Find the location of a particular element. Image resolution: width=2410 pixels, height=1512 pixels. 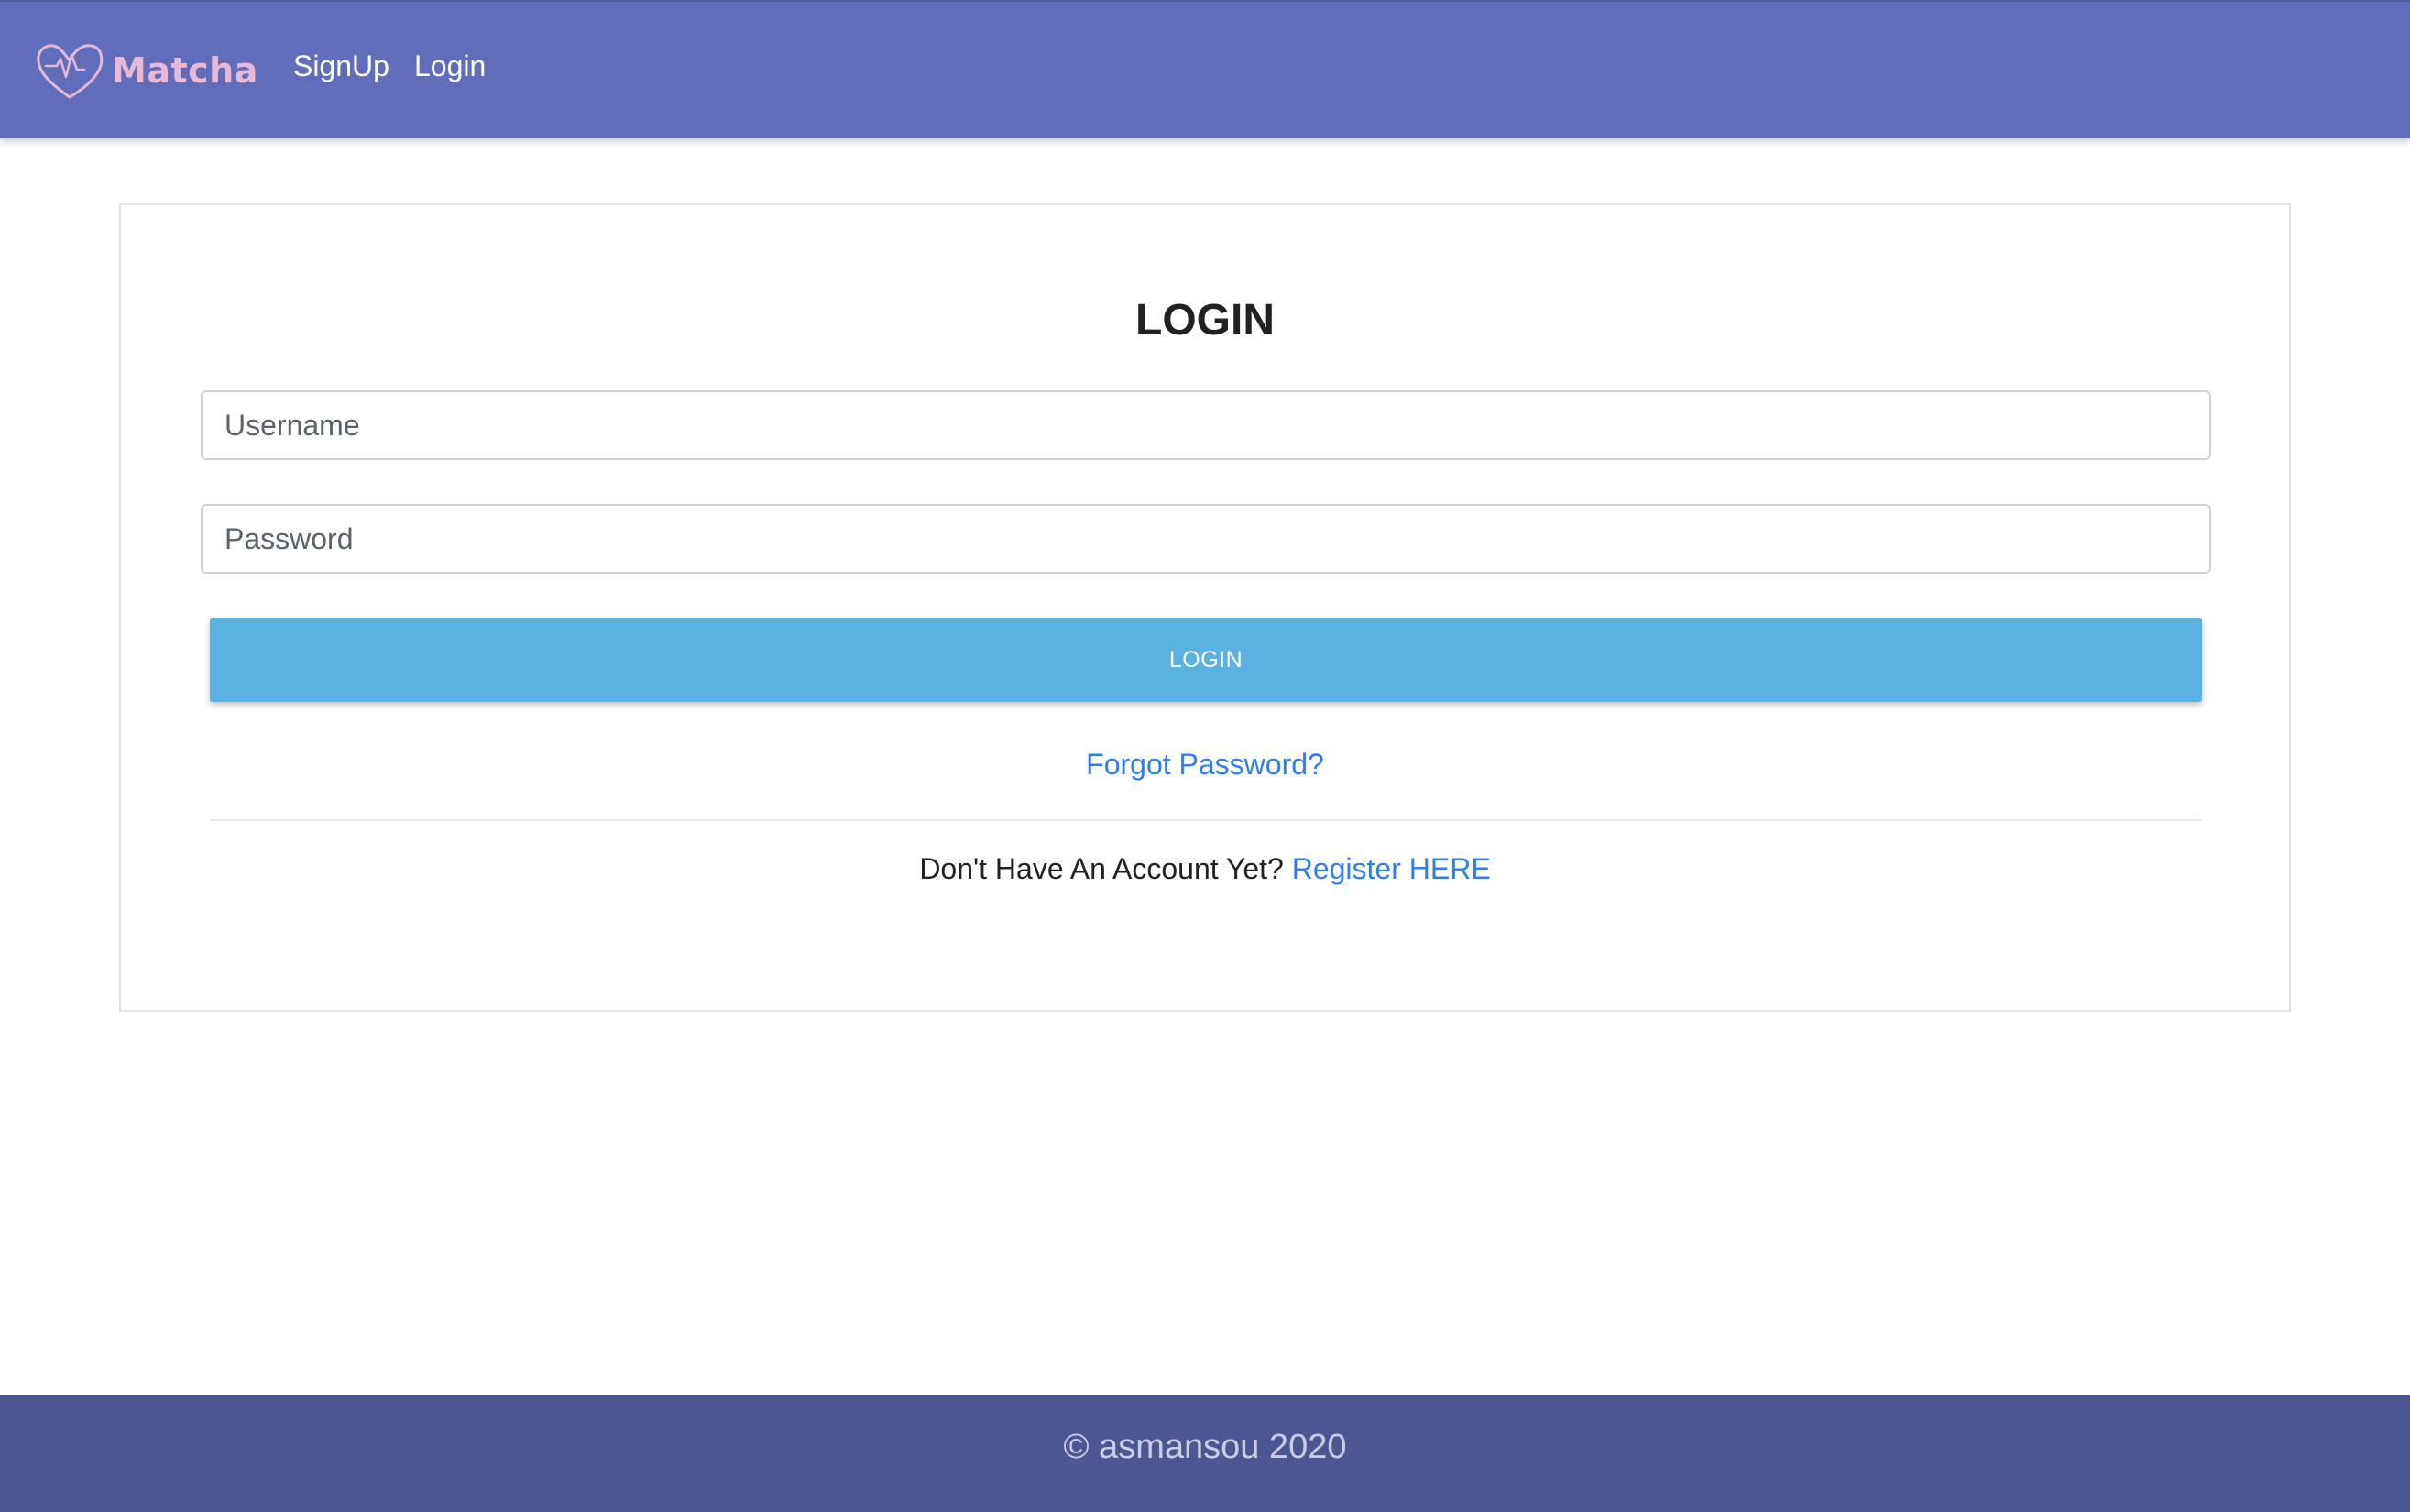

brand-logo: Matcha is located at coordinates (145, 70).